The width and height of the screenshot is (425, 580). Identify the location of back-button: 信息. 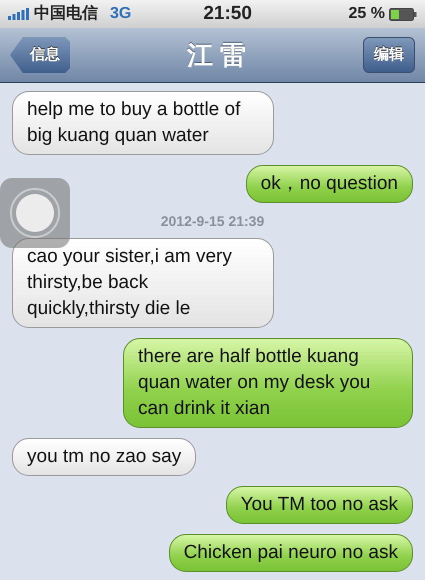
(40, 55).